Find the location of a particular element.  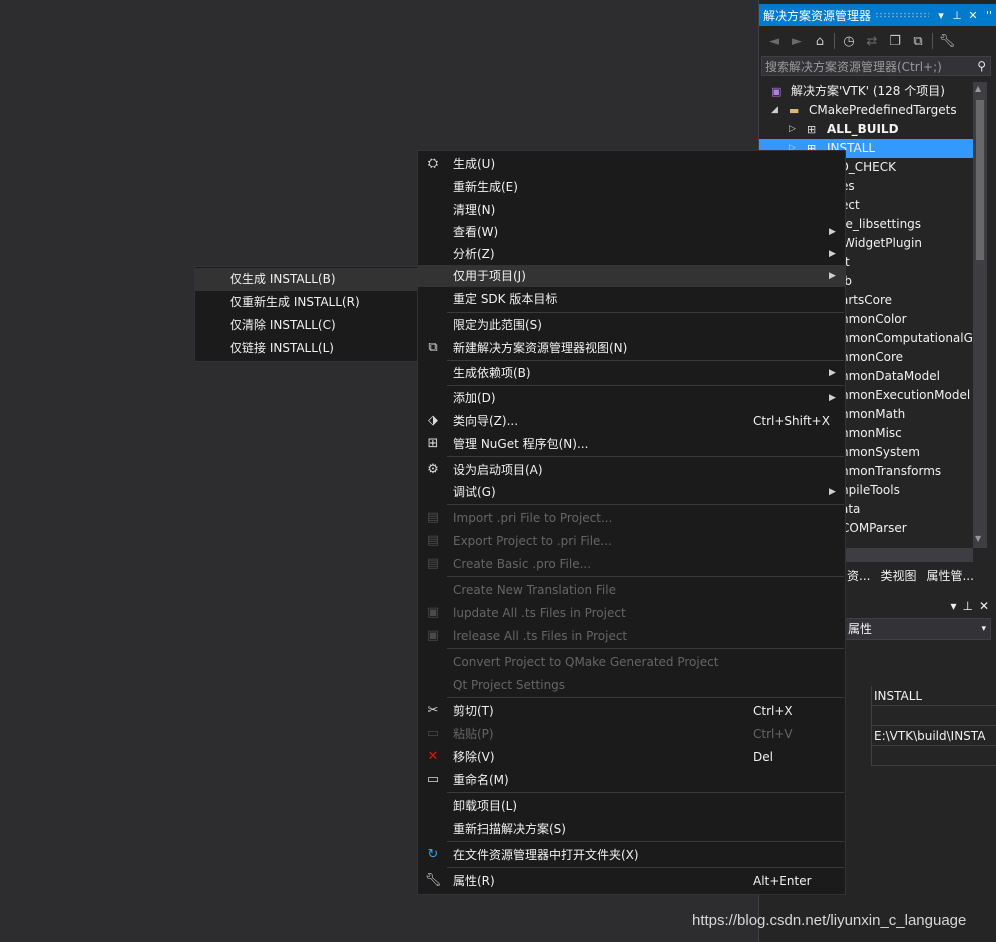

property-value-path: E:\VTK\build\INSTA is located at coordinates (933, 736).